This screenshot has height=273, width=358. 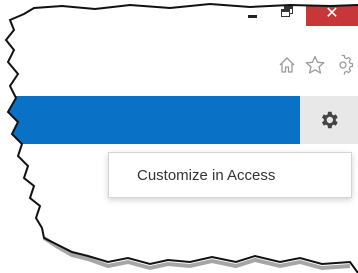 What do you see at coordinates (153, 120) in the screenshot?
I see `app-header-bar` at bounding box center [153, 120].